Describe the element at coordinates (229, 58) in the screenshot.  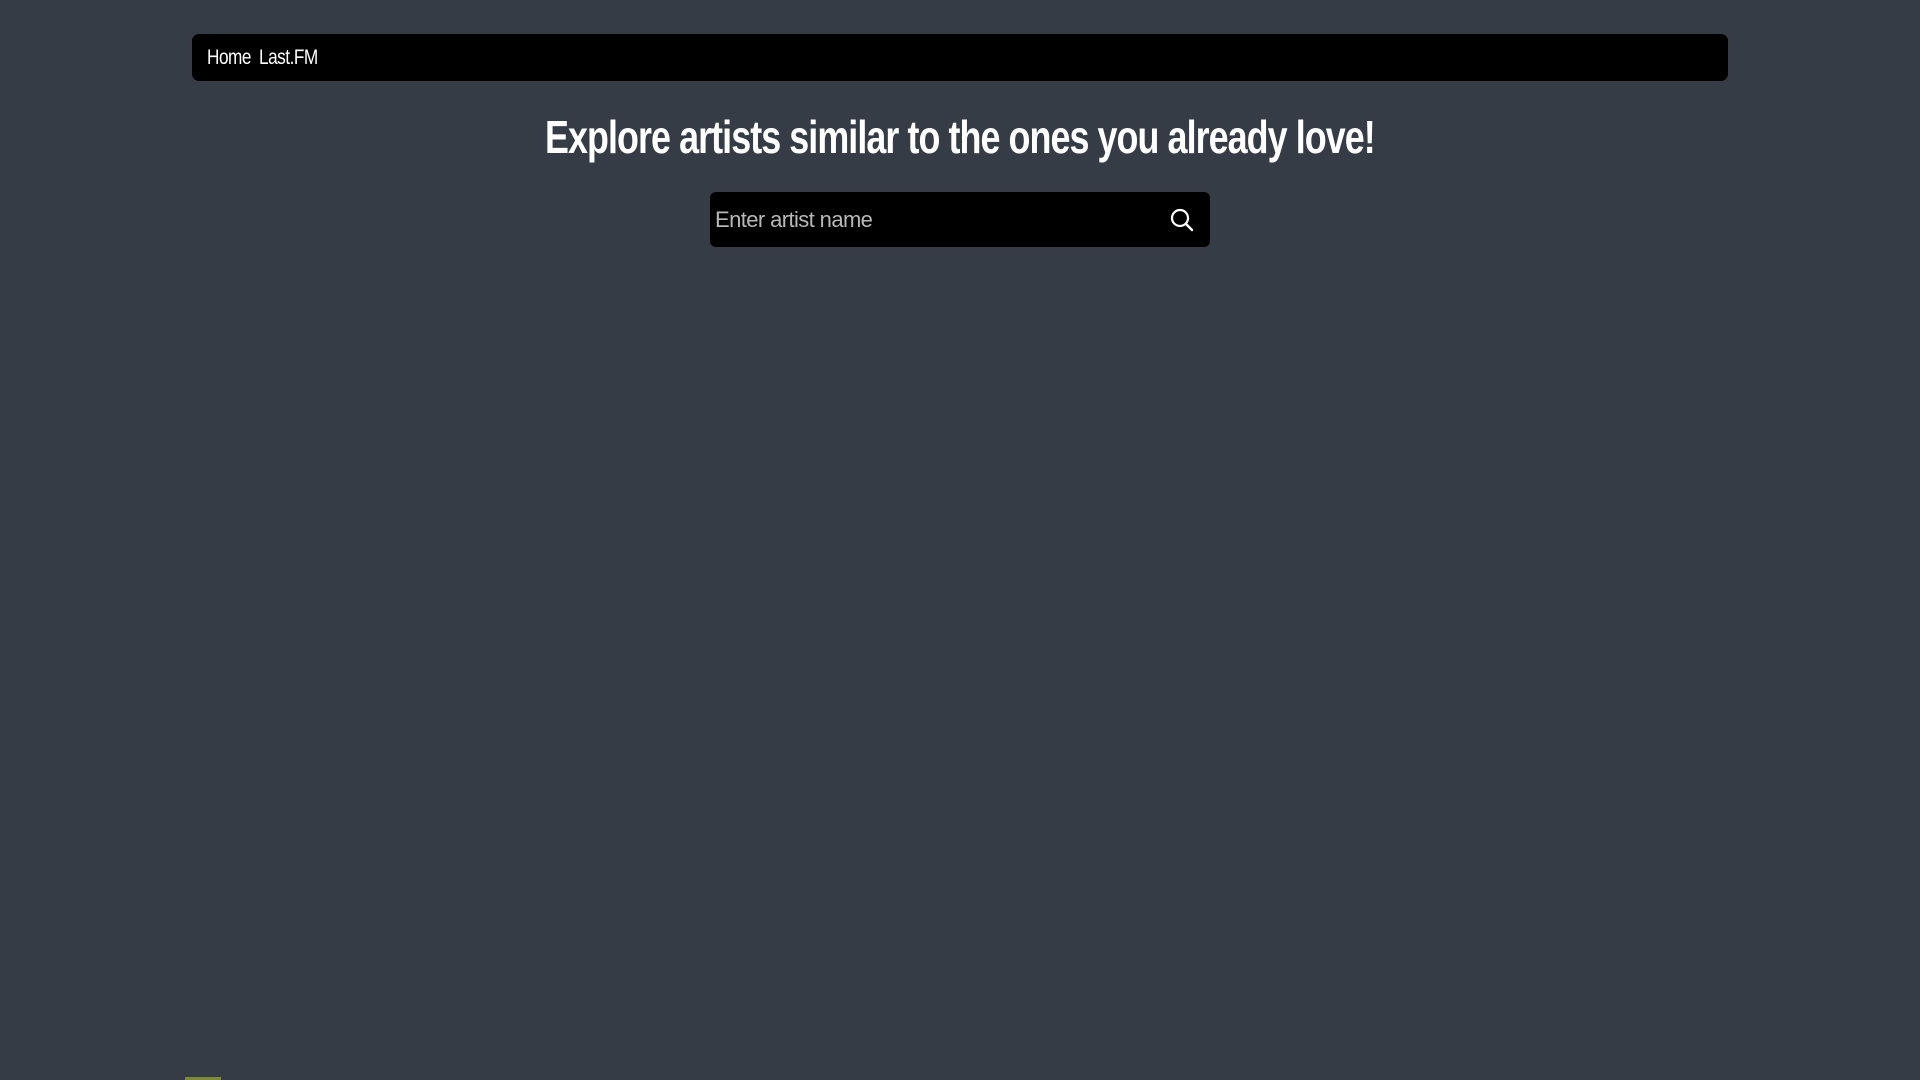
I see `nav-link-home: Home` at that location.